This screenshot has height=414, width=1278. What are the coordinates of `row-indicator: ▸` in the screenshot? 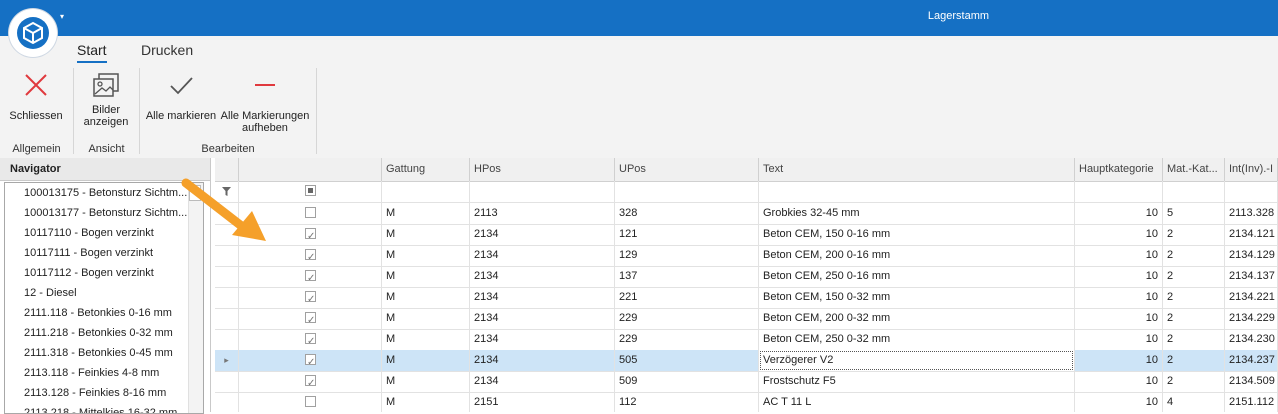 It's located at (227, 360).